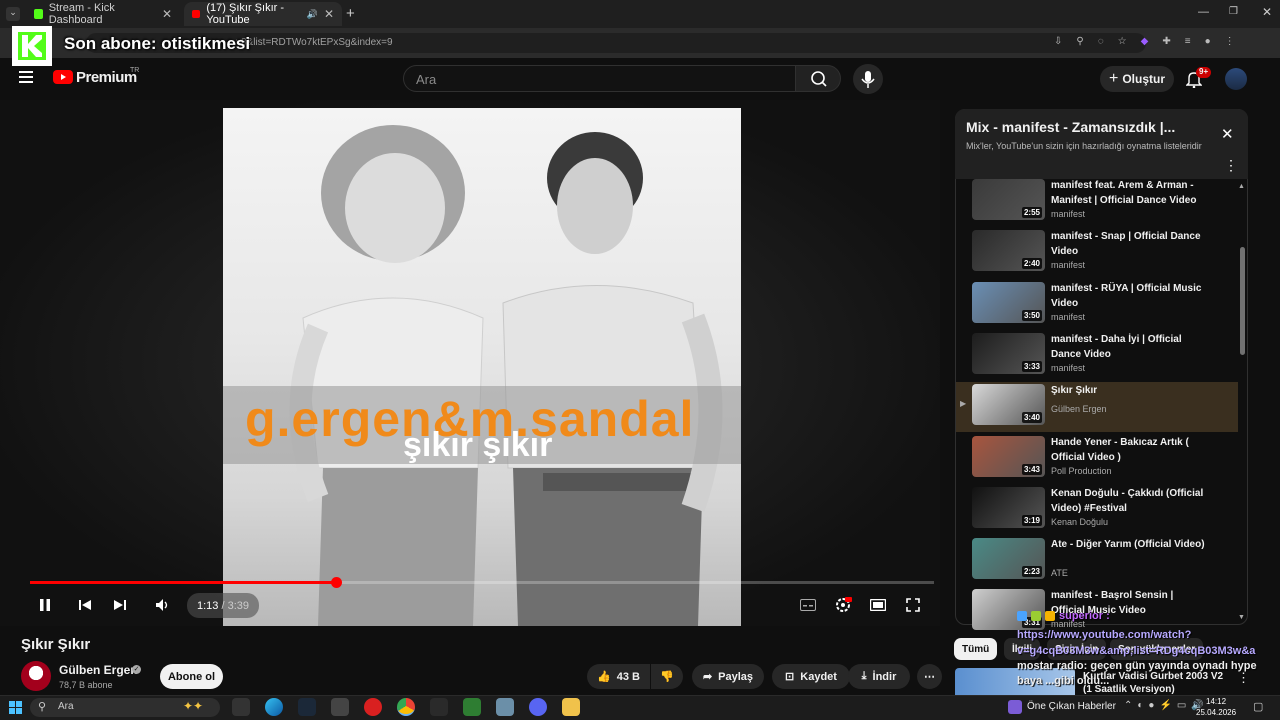  Describe the element at coordinates (274, 707) in the screenshot. I see `edge-browser-icon` at that location.